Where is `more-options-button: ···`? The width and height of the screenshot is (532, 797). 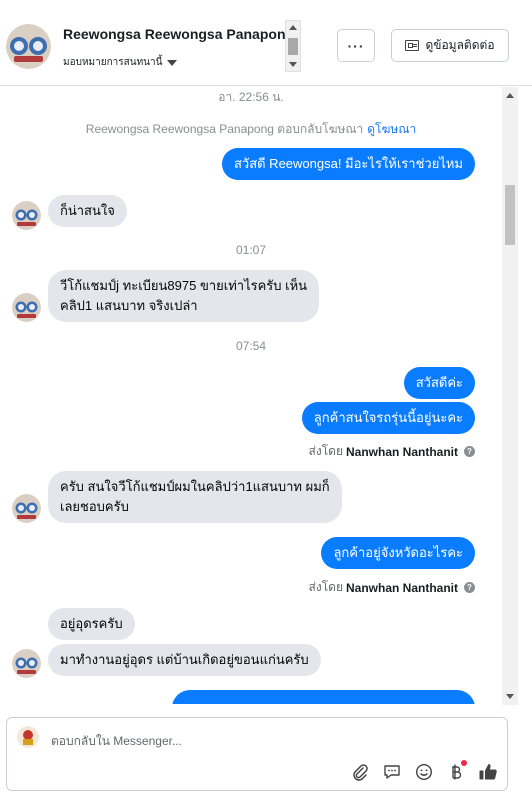
more-options-button: ··· is located at coordinates (356, 45).